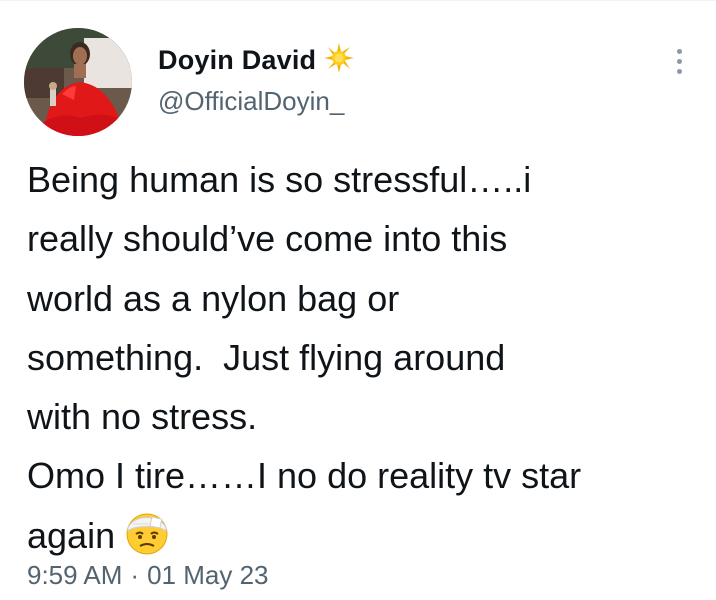  Describe the element at coordinates (251, 101) in the screenshot. I see `author-handle: @OfficialDoyin_` at that location.